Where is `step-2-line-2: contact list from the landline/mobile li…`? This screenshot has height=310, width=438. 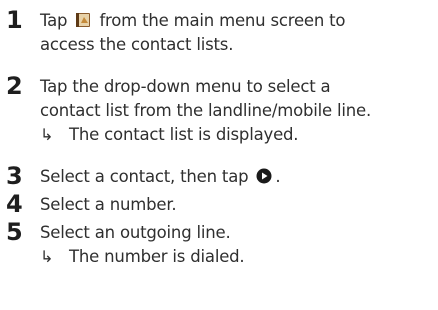
step-2-line-2: contact list from the landline/mobile li… is located at coordinates (206, 110).